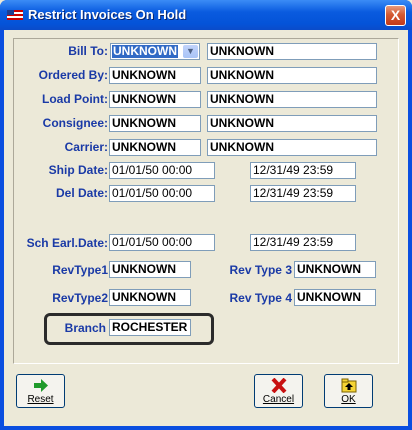  What do you see at coordinates (162, 193) in the screenshot?
I see `del-date-from-field: 01/01/50 00:00` at bounding box center [162, 193].